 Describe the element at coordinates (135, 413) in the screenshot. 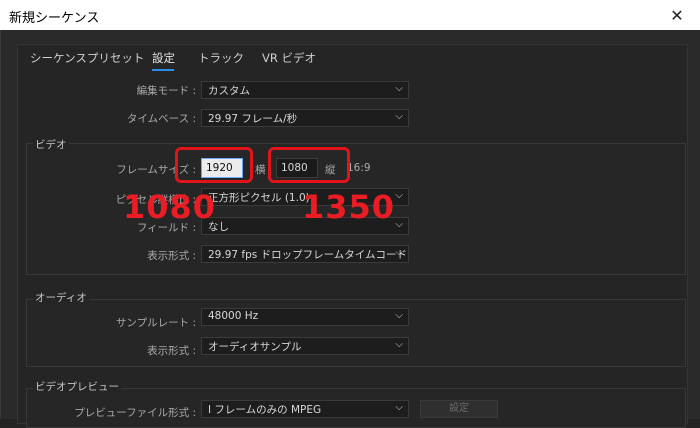

I see `preview-file-format-label: プレビューファイル形式 :` at that location.